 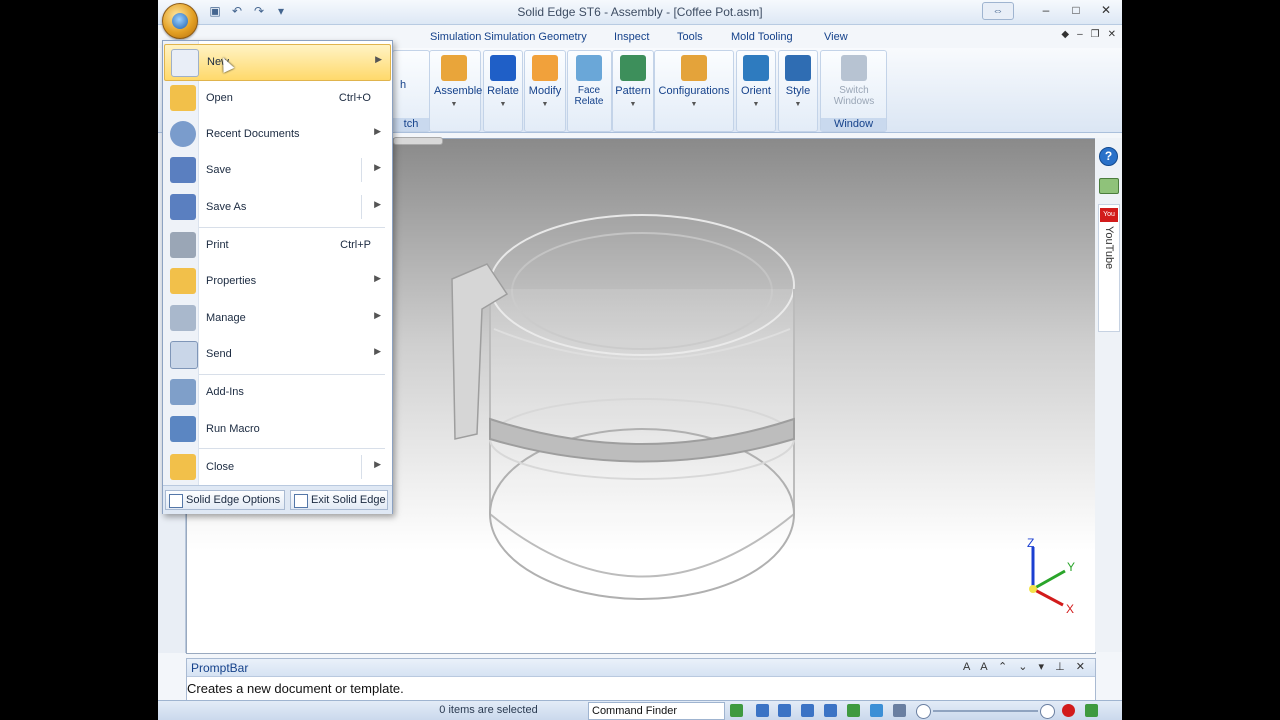 What do you see at coordinates (762, 710) in the screenshot?
I see `zoom-area-icon` at bounding box center [762, 710].